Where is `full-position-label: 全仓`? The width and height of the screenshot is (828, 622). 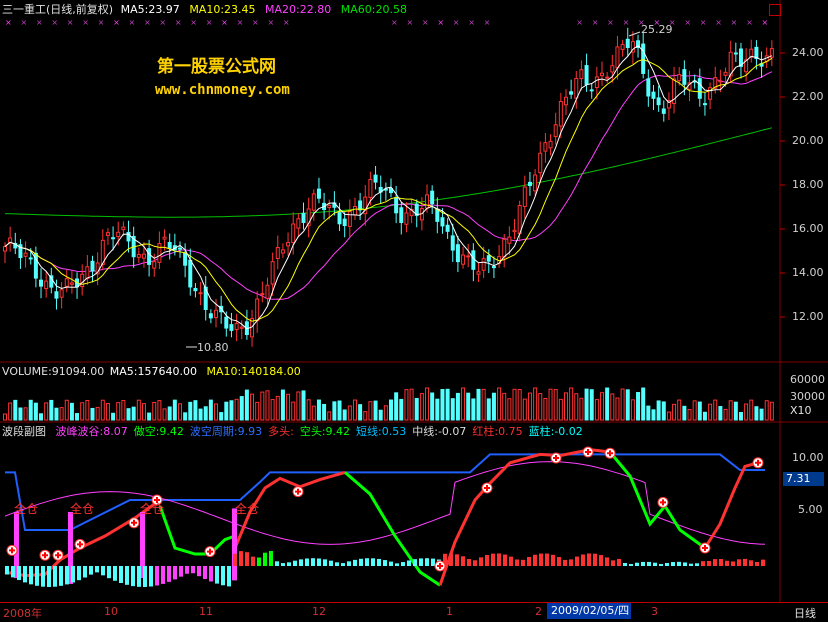 full-position-label: 全仓 is located at coordinates (152, 509).